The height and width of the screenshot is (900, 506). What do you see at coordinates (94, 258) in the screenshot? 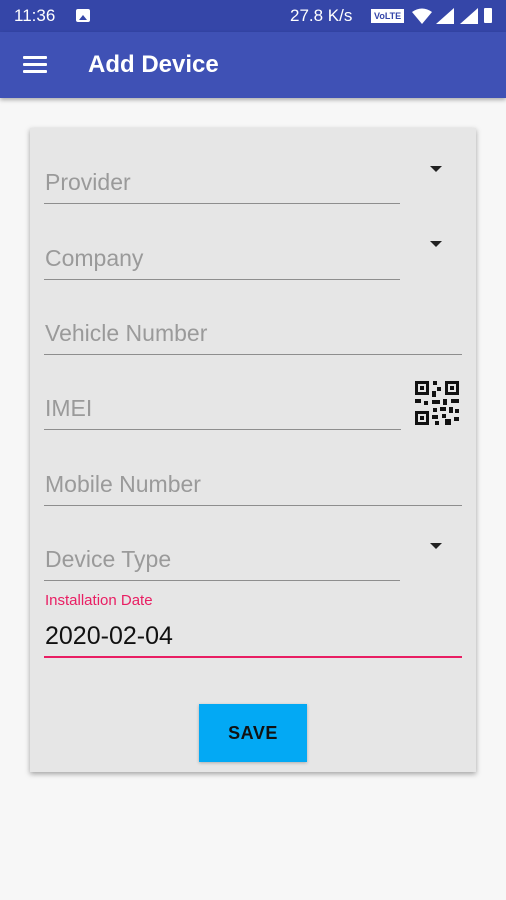
I see `company-placeholder: Company` at bounding box center [94, 258].